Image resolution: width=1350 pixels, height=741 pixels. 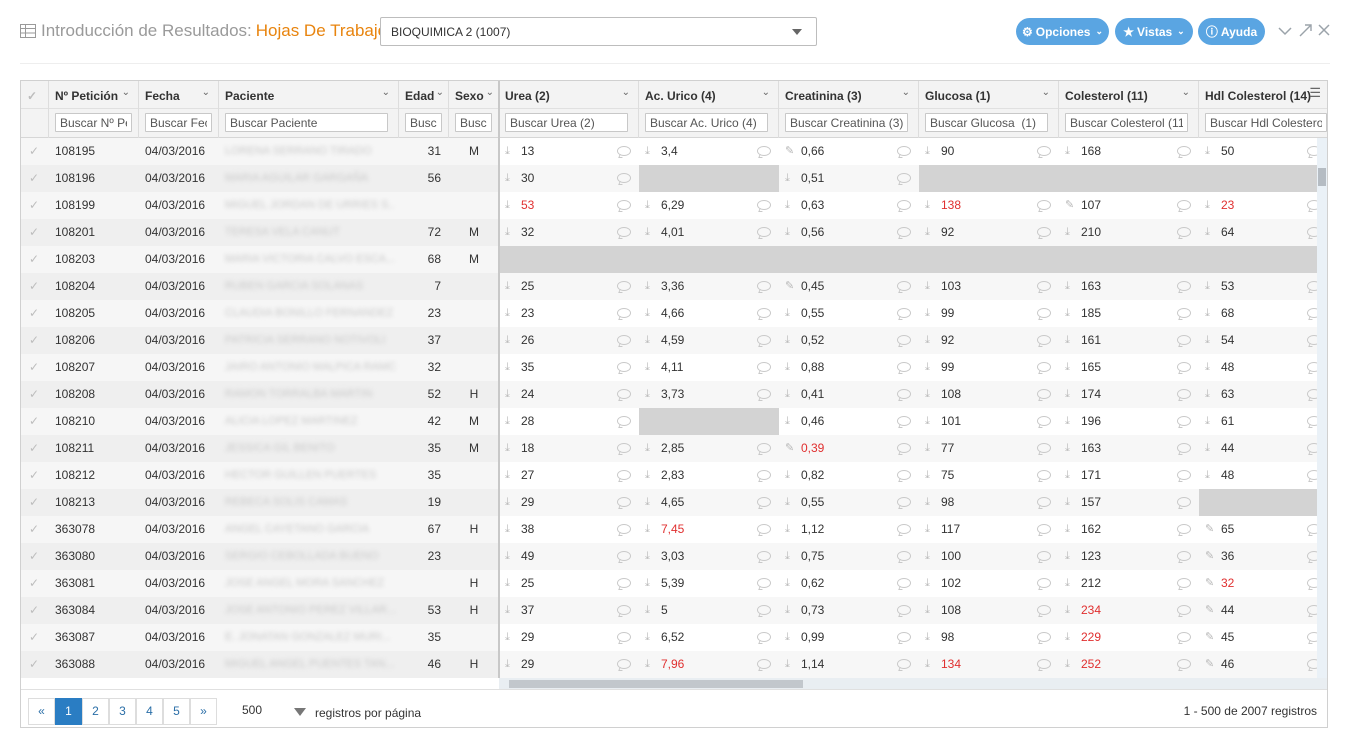 What do you see at coordinates (989, 394) in the screenshot?
I see `result-cell: ⤓ 108` at bounding box center [989, 394].